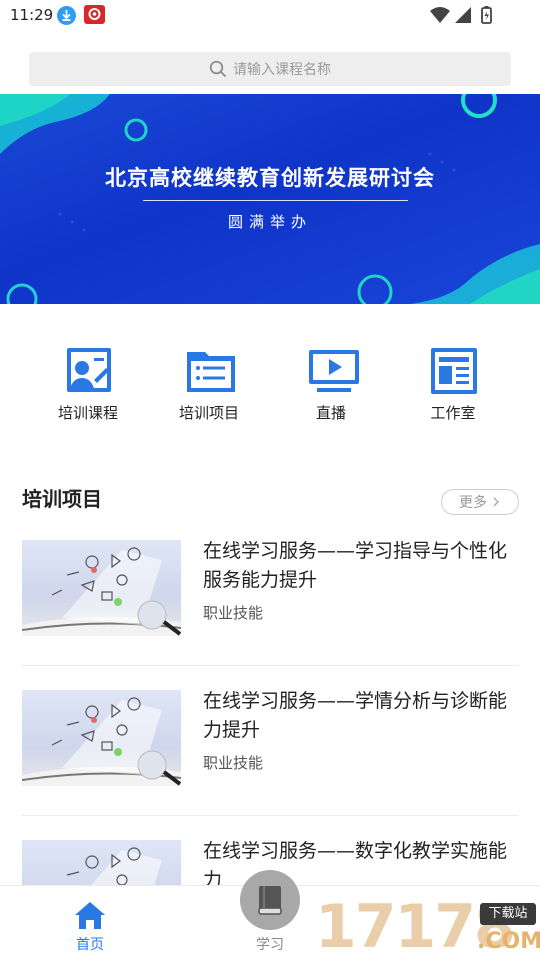 The height and width of the screenshot is (960, 540). What do you see at coordinates (270, 385) in the screenshot?
I see `quick-nav: 培训课程 培训项目 直播 工作室` at bounding box center [270, 385].